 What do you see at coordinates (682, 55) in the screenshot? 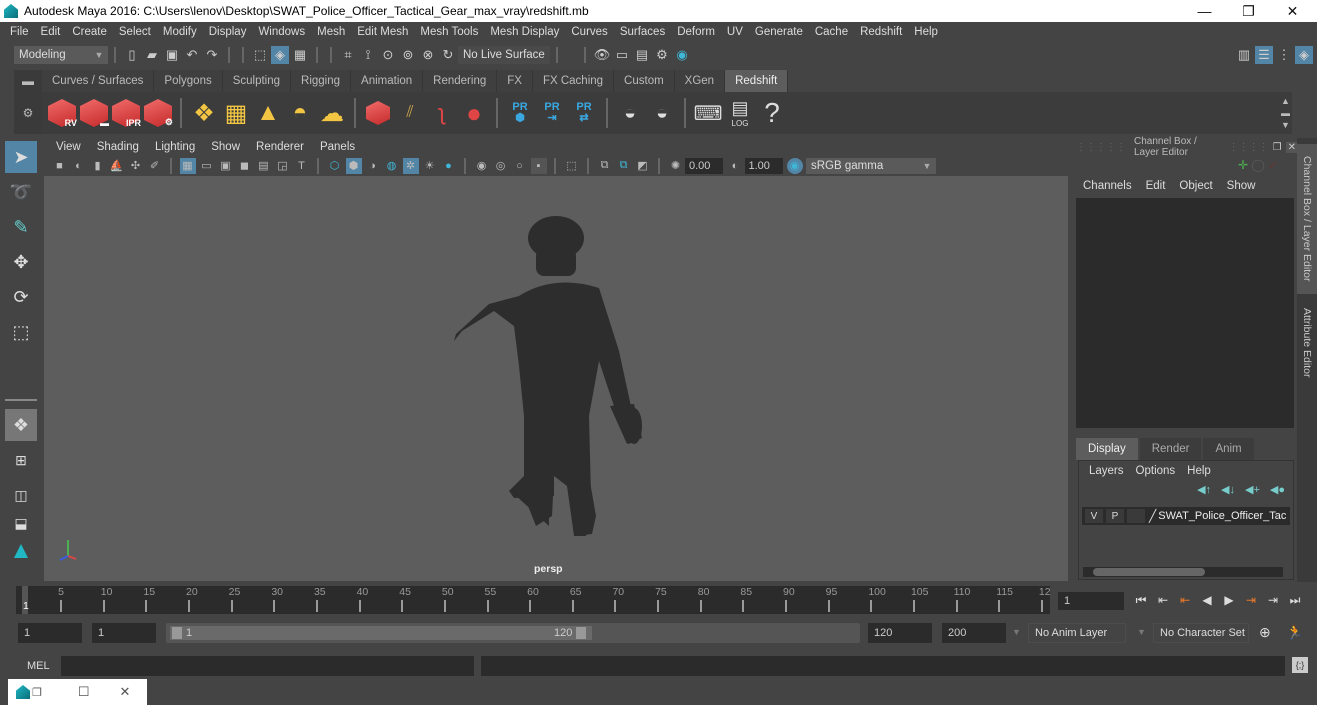
I see `hypershade-icon: ◉` at bounding box center [682, 55].